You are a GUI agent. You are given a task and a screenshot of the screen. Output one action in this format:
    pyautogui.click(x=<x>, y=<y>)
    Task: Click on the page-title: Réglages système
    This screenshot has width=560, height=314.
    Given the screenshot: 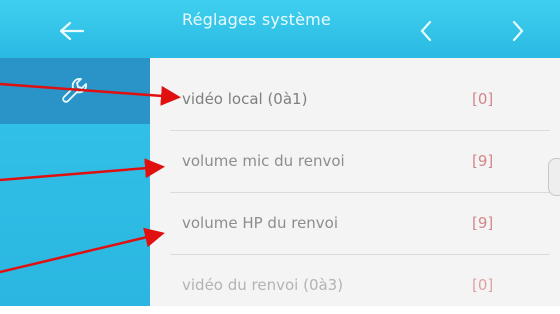 What is the action you would take?
    pyautogui.click(x=256, y=19)
    